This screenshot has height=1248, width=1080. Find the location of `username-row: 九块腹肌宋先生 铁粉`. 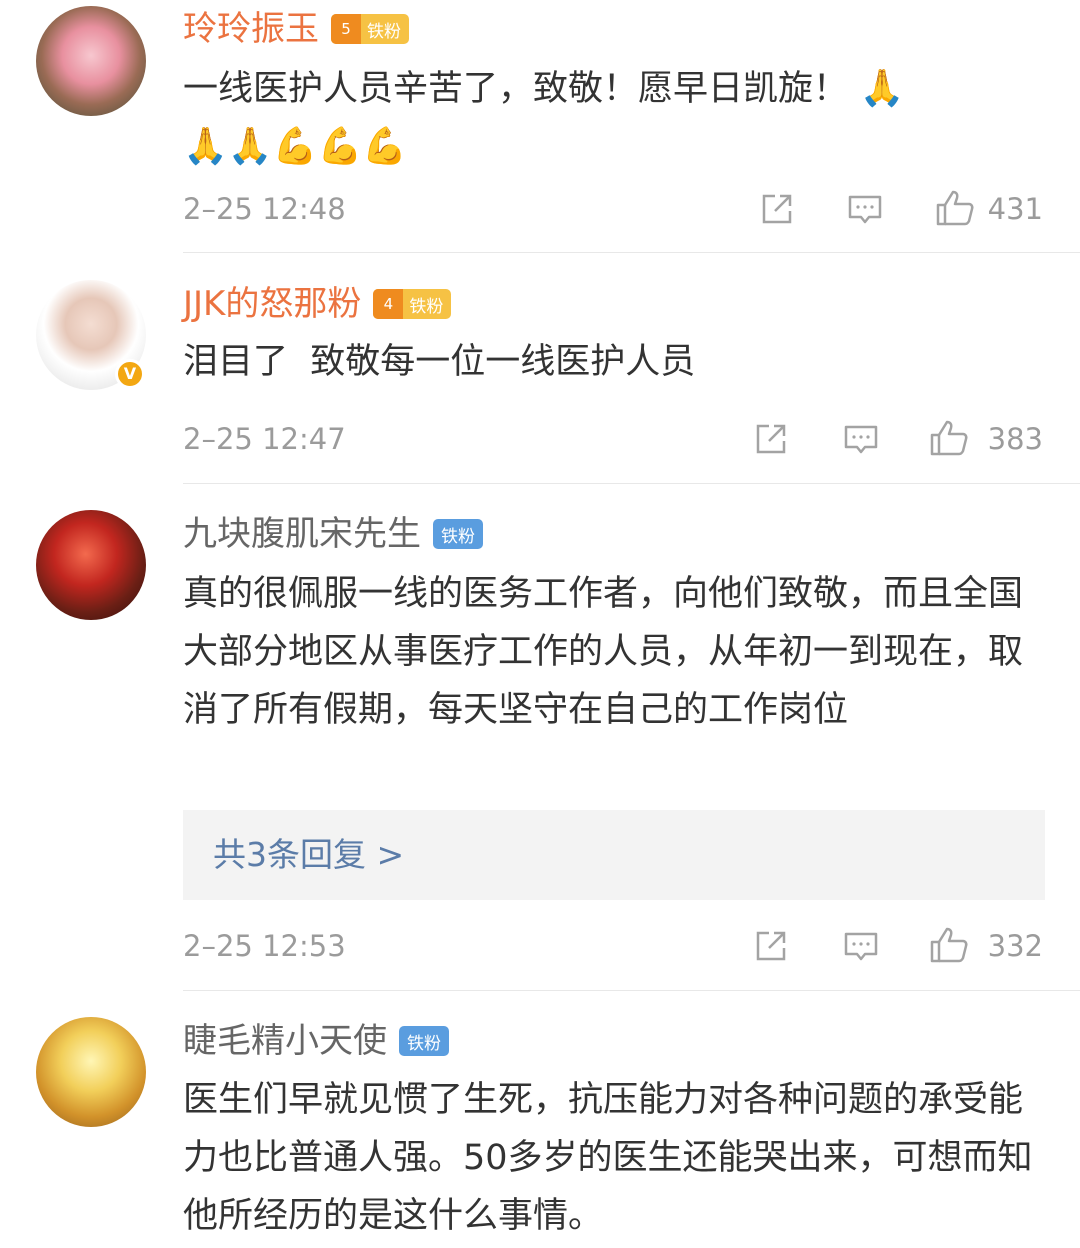

username-row: 九块腹肌宋先生 铁粉 is located at coordinates (333, 534).